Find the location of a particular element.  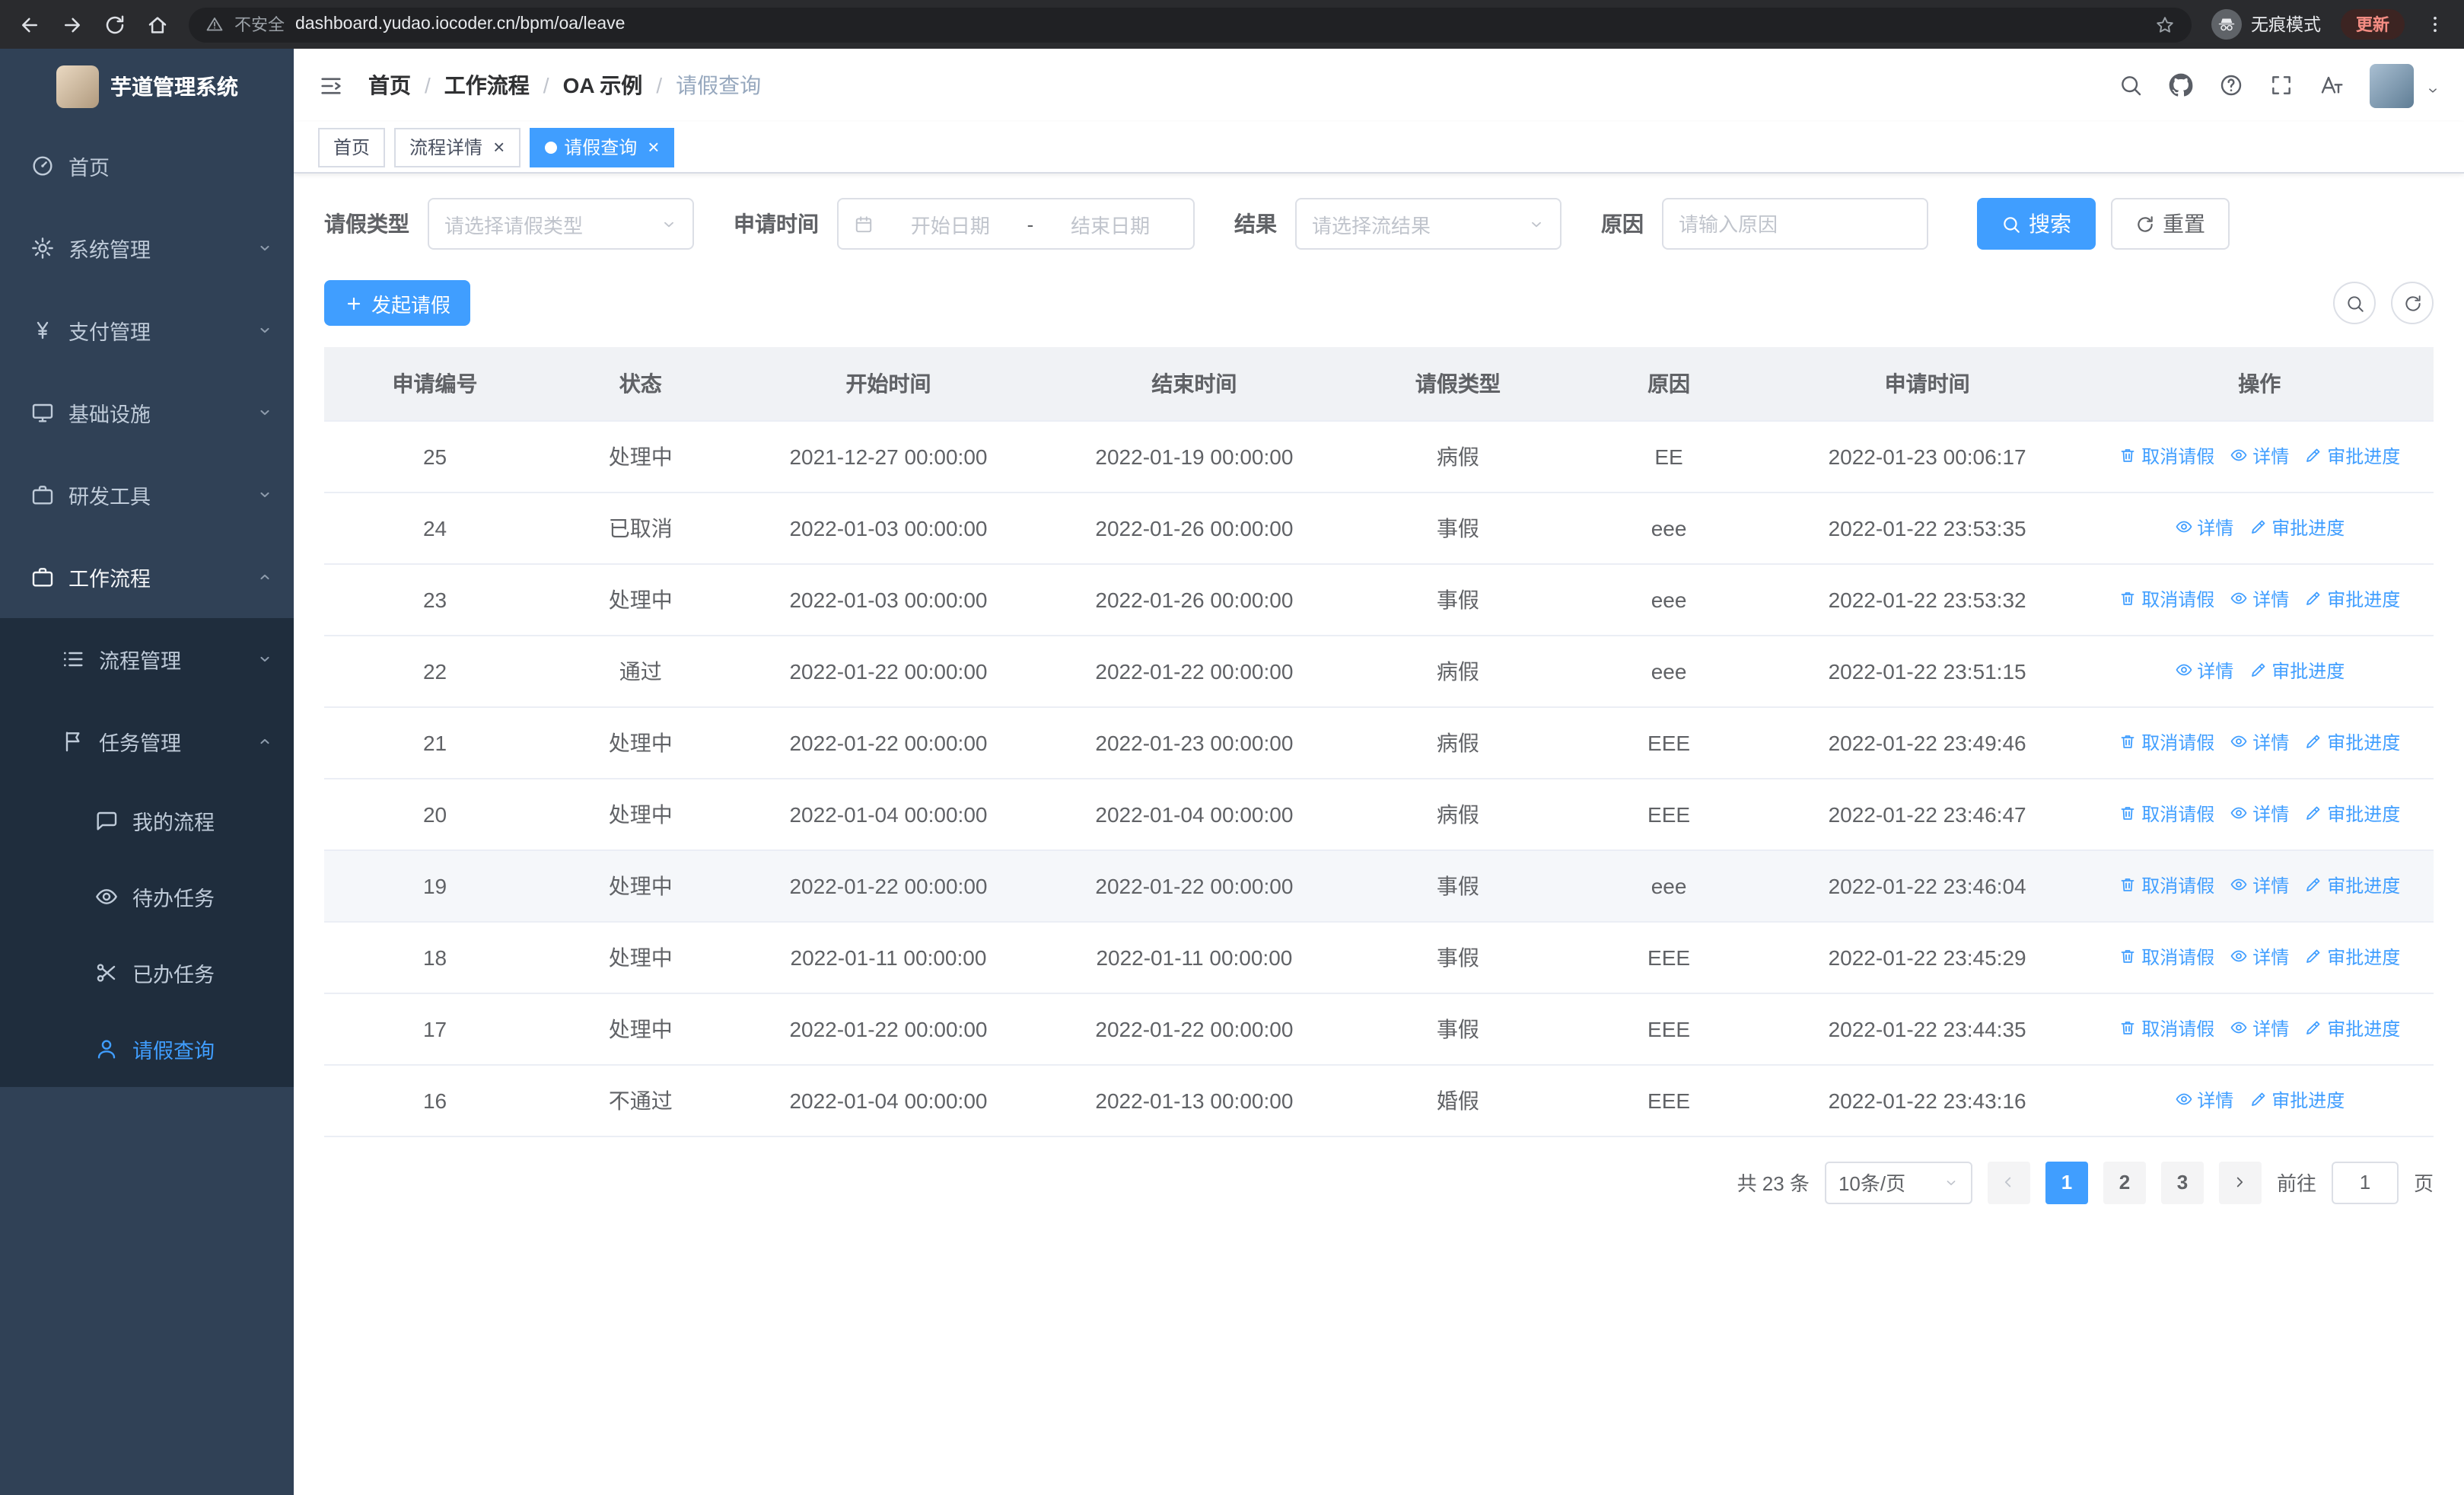

leave-type-select: 请选择请假类型 is located at coordinates (561, 224).